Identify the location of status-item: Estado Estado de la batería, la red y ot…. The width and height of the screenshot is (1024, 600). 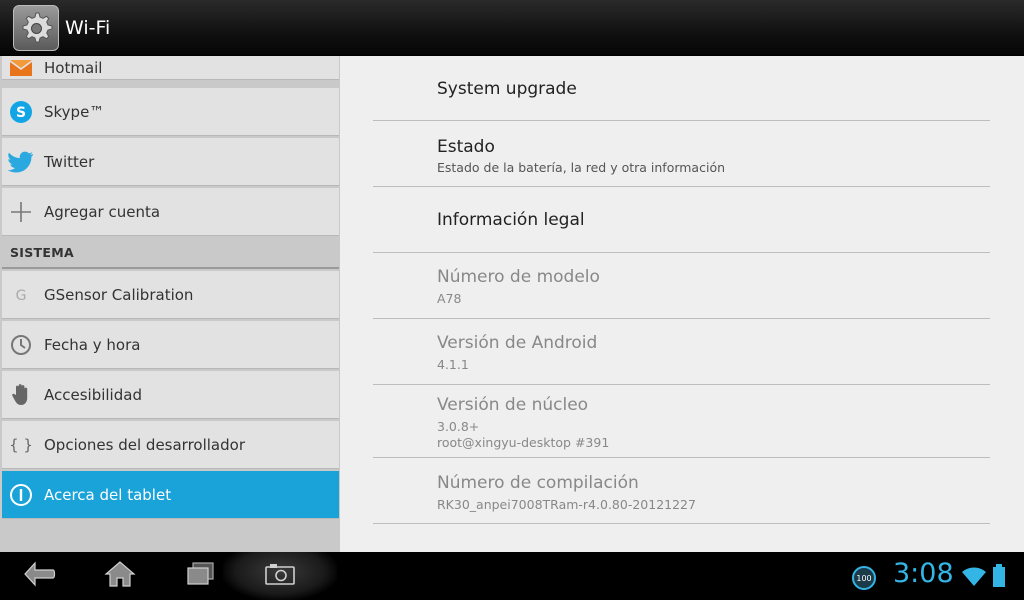
(681, 154).